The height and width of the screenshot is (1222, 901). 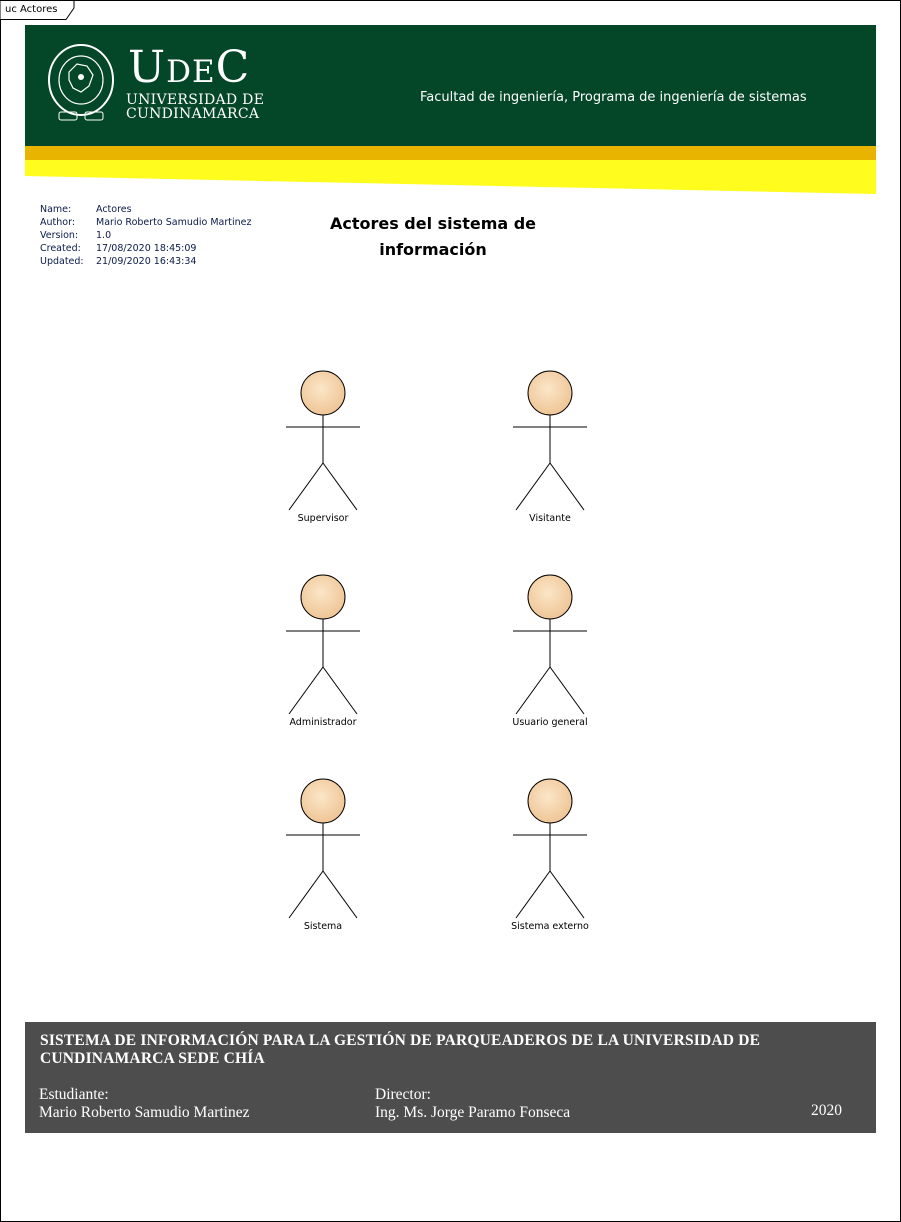 I want to click on actor-usuario-general: Usuario general, so click(x=550, y=654).